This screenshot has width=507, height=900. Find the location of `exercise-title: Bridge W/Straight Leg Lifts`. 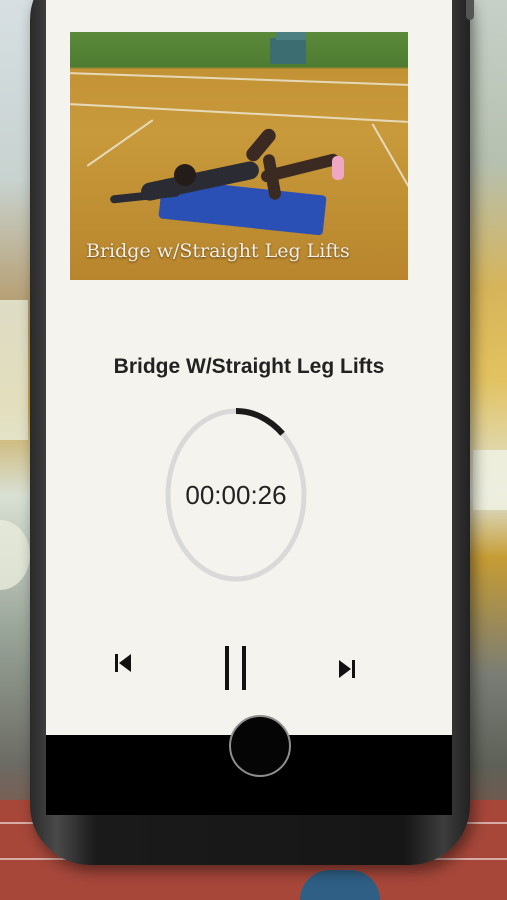

exercise-title: Bridge W/Straight Leg Lifts is located at coordinates (249, 366).